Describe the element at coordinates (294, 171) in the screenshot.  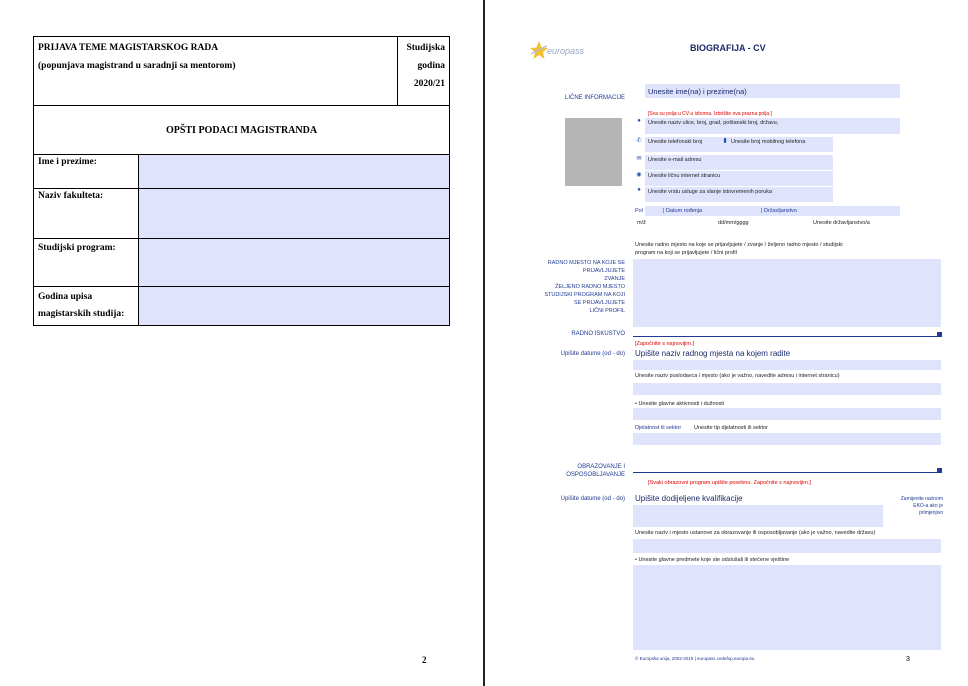
I see `name-input` at that location.